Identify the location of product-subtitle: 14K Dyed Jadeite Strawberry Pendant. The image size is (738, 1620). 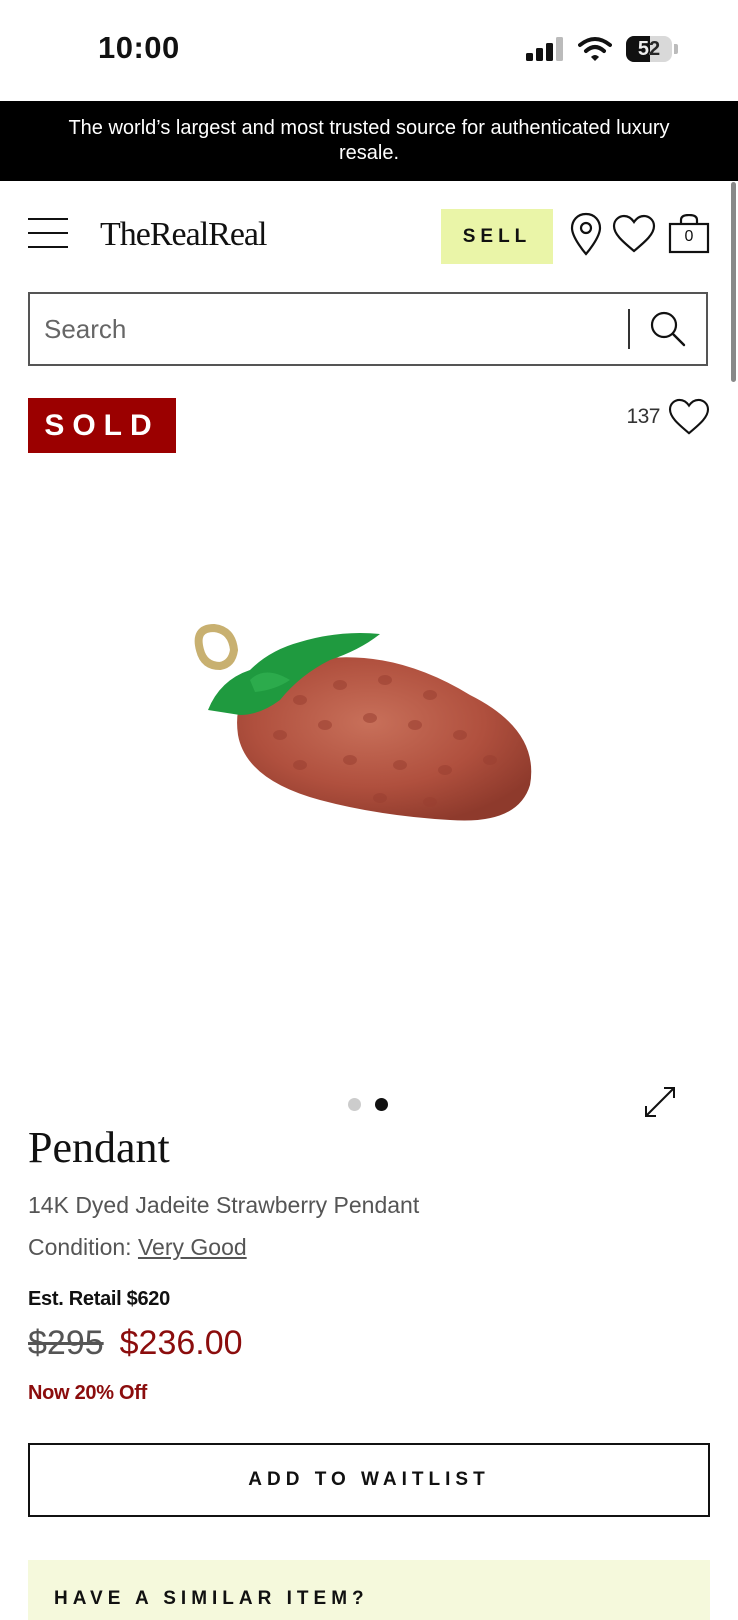
(224, 1205).